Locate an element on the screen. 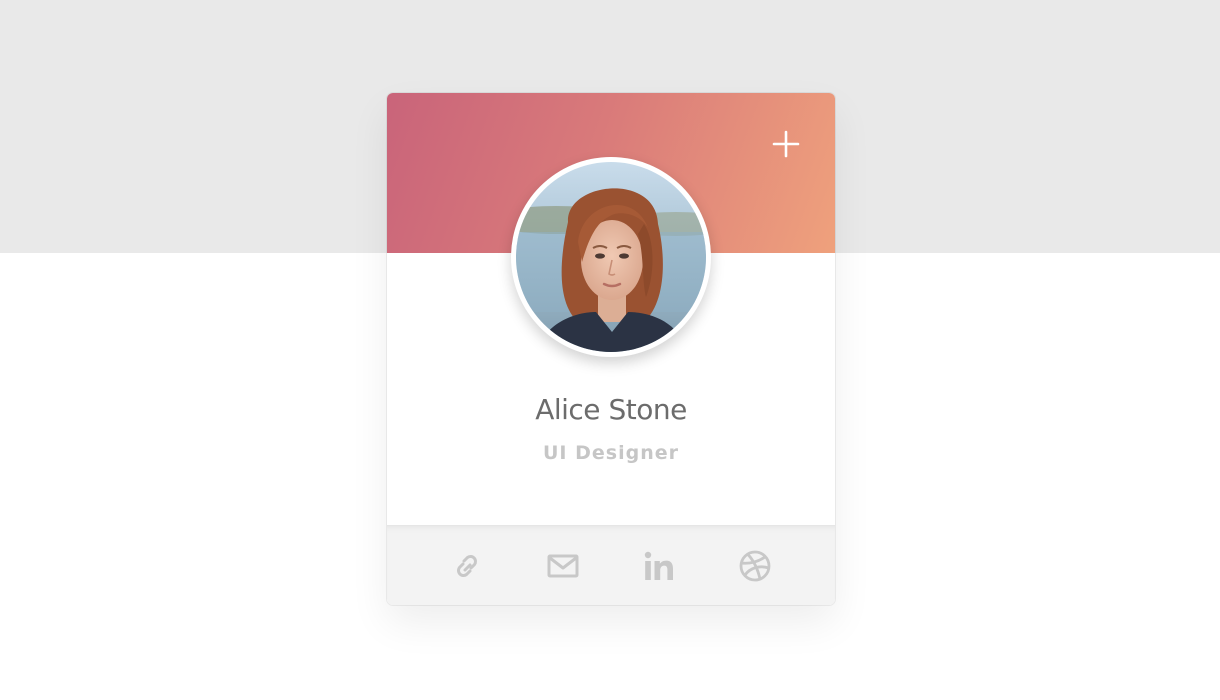 The image size is (1220, 700). social-links-bar is located at coordinates (611, 565).